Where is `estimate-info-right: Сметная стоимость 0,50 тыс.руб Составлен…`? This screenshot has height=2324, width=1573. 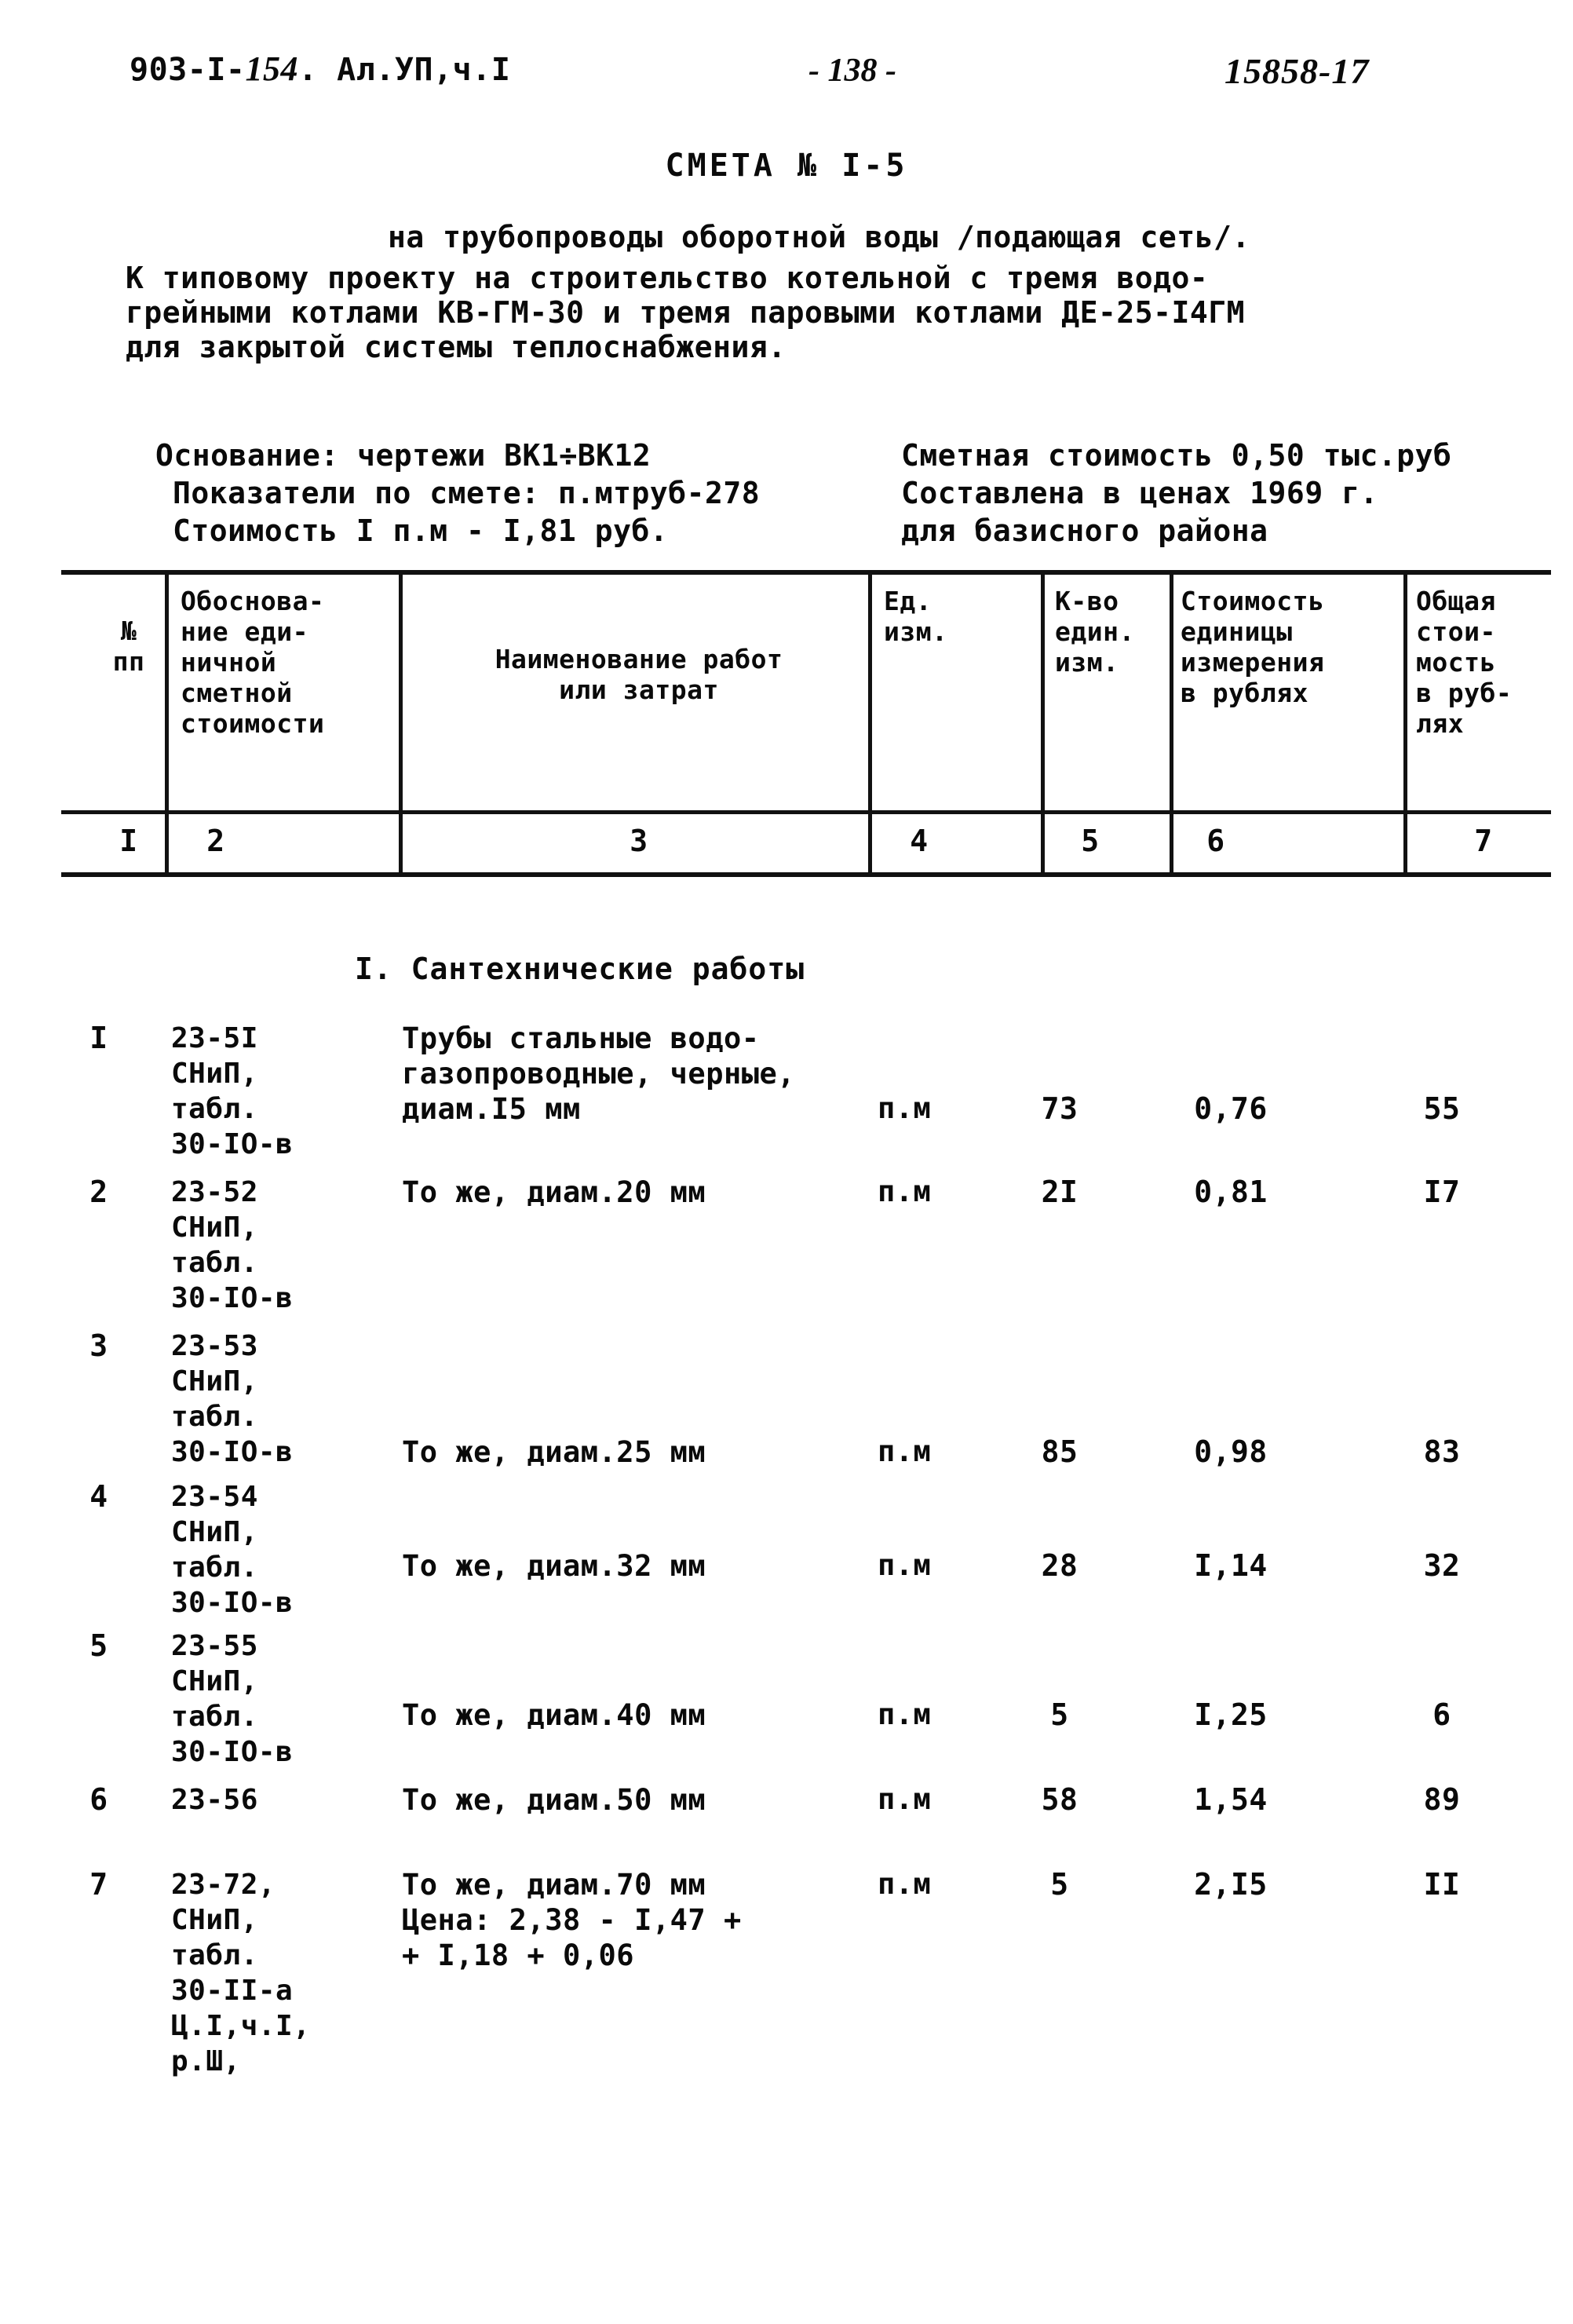
estimate-info-right: Сметная стоимость 0,50 тыс.руб Составлен… is located at coordinates (1176, 493).